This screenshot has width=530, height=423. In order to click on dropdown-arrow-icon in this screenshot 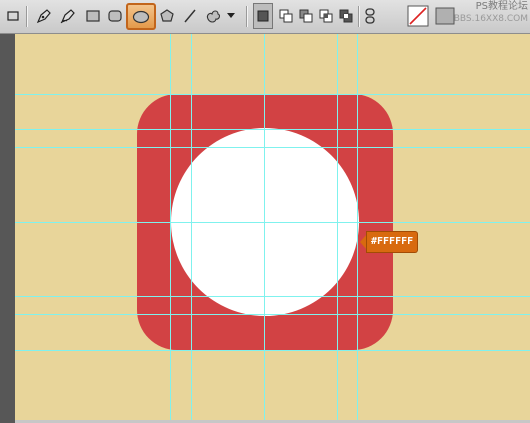, I will do `click(231, 16)`.